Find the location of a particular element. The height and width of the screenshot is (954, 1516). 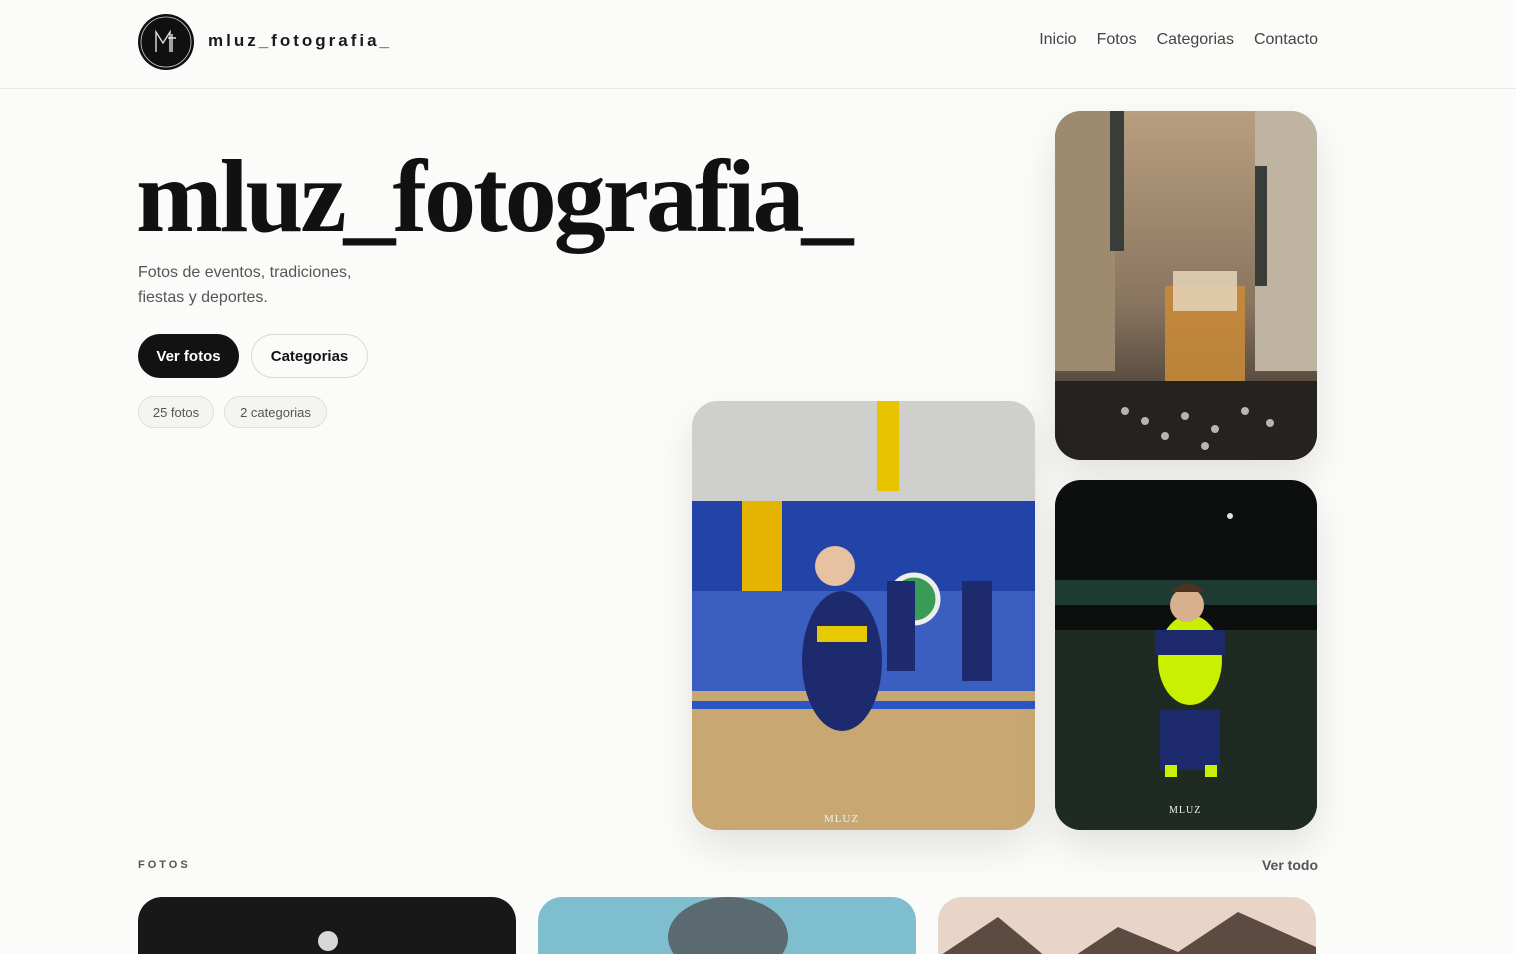

brand-name: mluz_fotografia_ is located at coordinates (300, 41).